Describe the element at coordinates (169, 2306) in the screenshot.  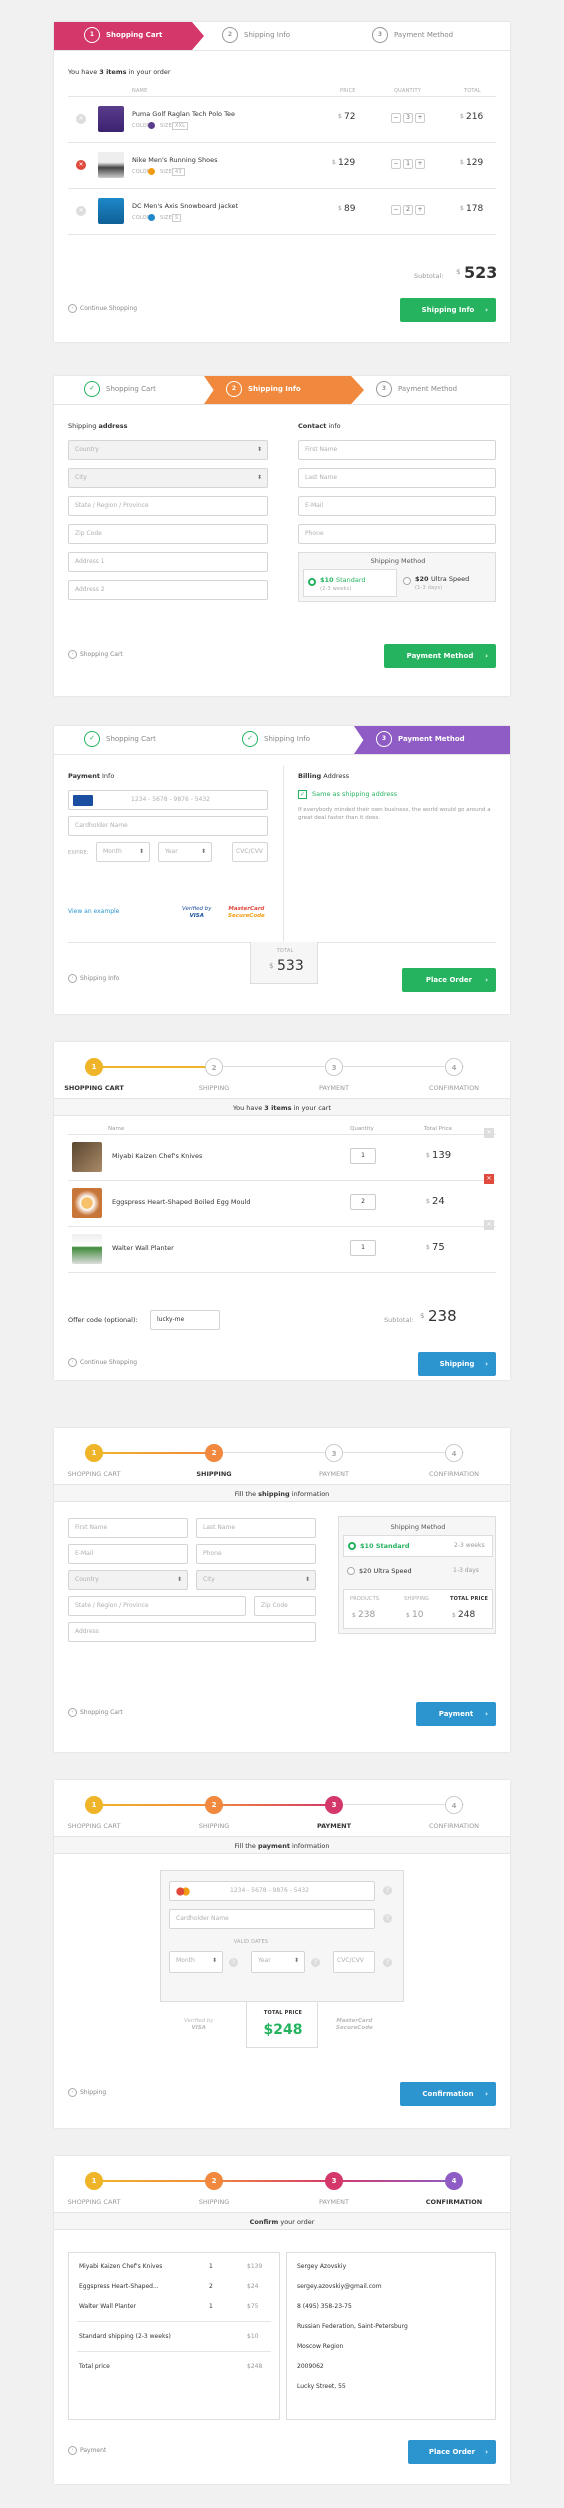
I see `summary-line: Walter Wall Planter 1 $75` at that location.